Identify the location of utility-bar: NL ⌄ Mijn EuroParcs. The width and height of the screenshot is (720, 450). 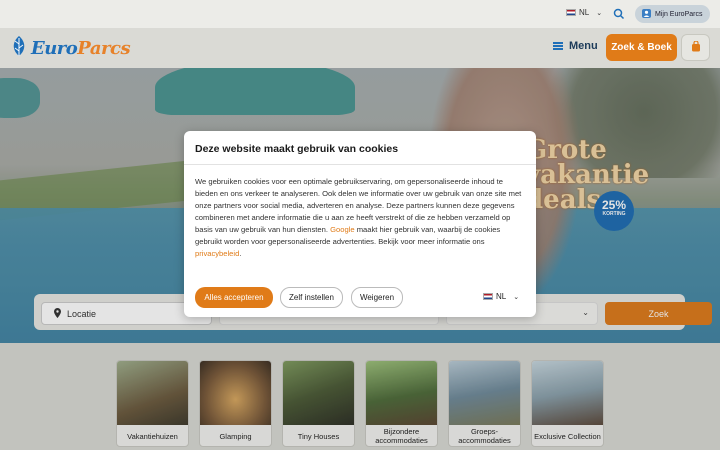
(360, 14).